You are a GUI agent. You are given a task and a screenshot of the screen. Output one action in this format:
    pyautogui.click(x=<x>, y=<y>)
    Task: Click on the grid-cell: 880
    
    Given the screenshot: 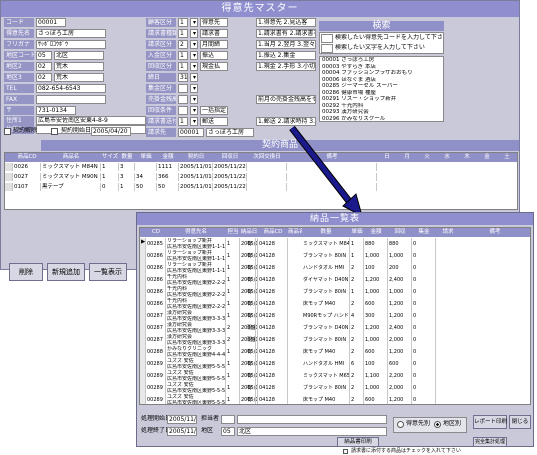 What is the action you would take?
    pyautogui.click(x=400, y=244)
    